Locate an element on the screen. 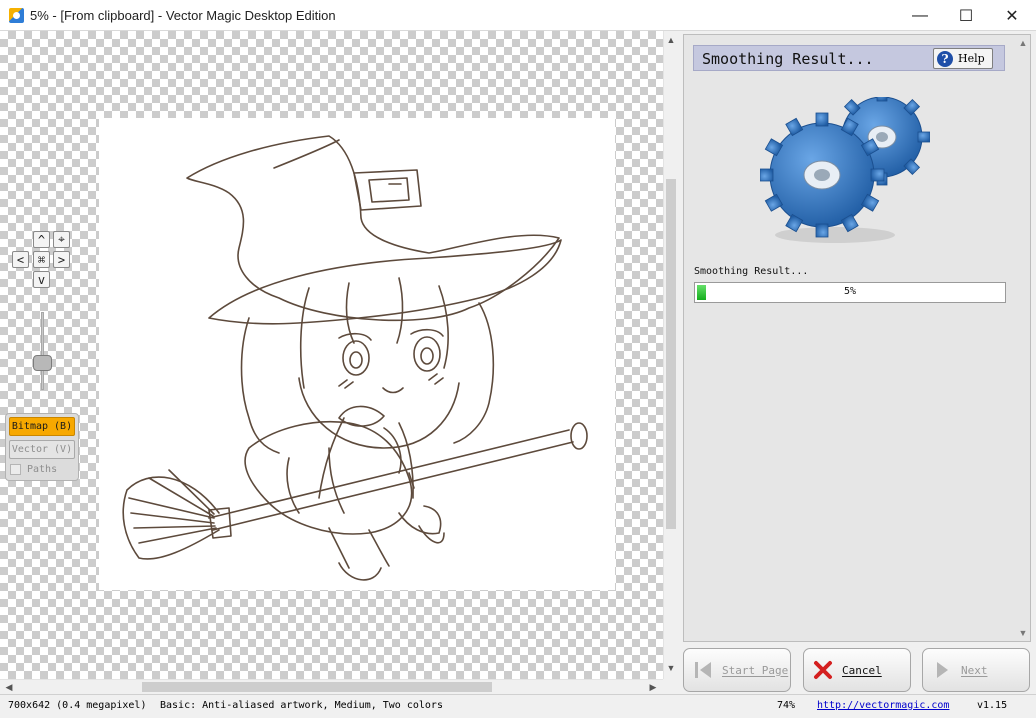 Image resolution: width=1036 pixels, height=718 pixels. center-view-button: ⌘ is located at coordinates (41, 259).